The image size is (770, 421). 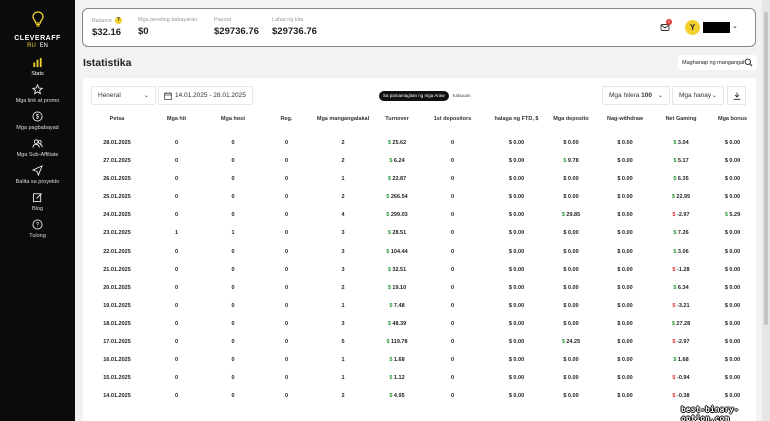 What do you see at coordinates (571, 161) in the screenshot?
I see `table-cell: $ 9.78` at bounding box center [571, 161].